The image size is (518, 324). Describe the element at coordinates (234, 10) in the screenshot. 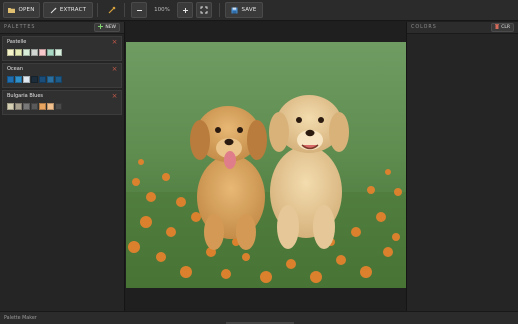

I see `save-icon` at that location.